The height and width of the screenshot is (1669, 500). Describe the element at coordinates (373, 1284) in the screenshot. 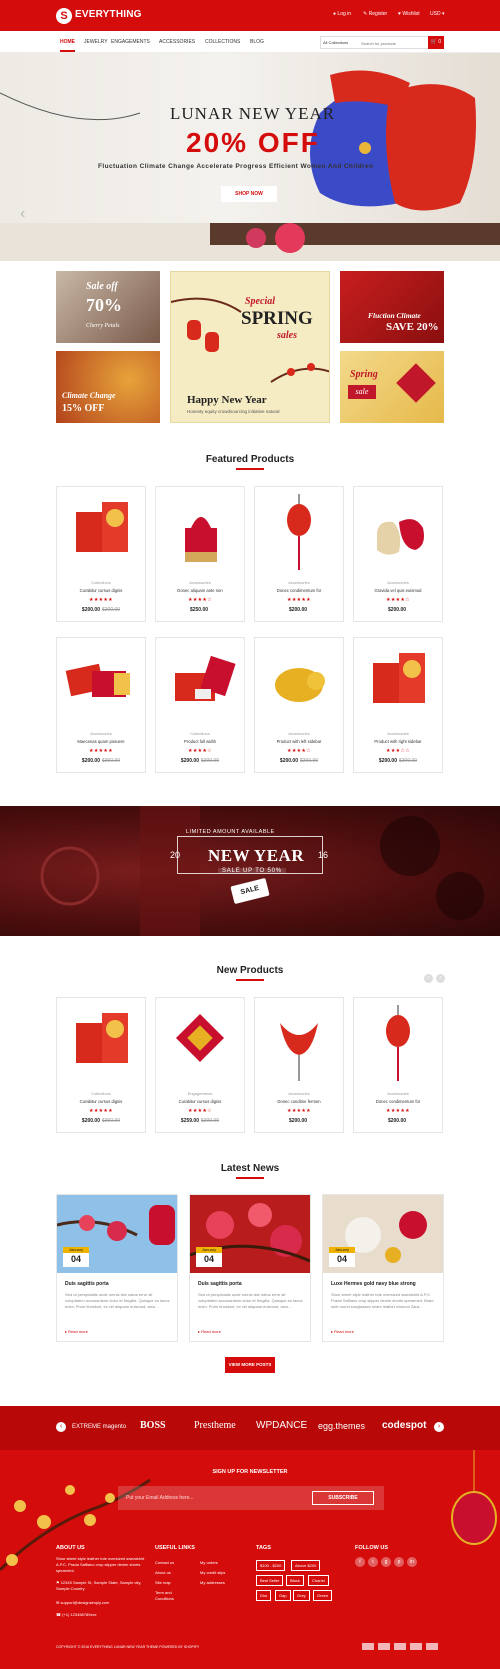

I see `news-headline: Luxe Hermes gold navy blue strong` at that location.